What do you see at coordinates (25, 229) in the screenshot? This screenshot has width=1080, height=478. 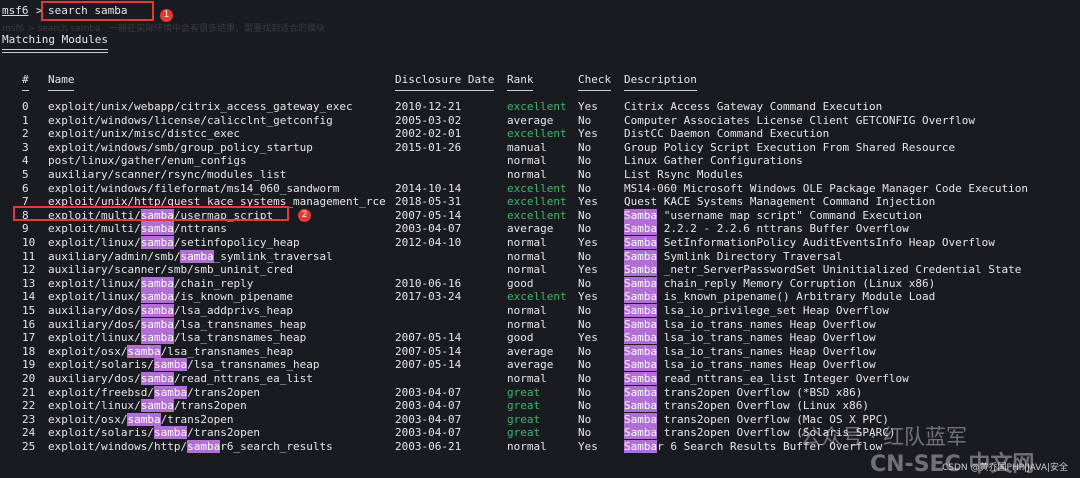 I see `row-number: 9` at bounding box center [25, 229].